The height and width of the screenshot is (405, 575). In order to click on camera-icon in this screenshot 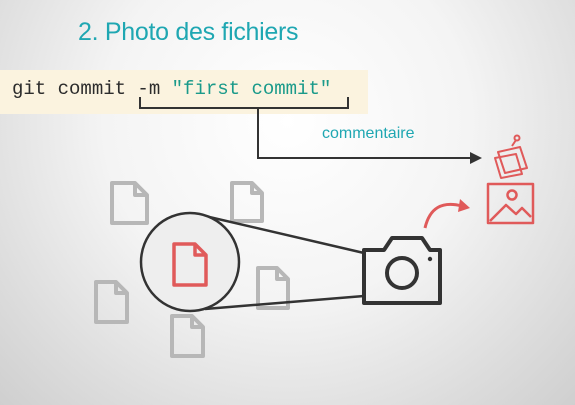, I will do `click(402, 270)`.